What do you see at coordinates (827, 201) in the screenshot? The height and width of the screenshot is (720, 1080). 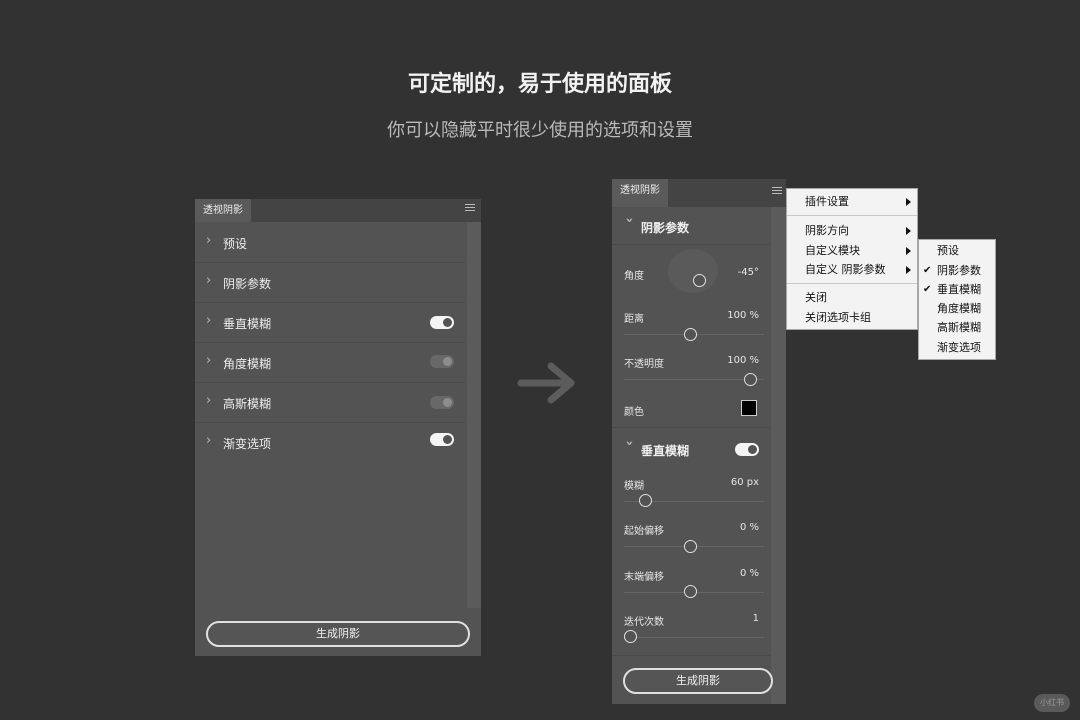 I see `menu-item-label: 插件设置` at bounding box center [827, 201].